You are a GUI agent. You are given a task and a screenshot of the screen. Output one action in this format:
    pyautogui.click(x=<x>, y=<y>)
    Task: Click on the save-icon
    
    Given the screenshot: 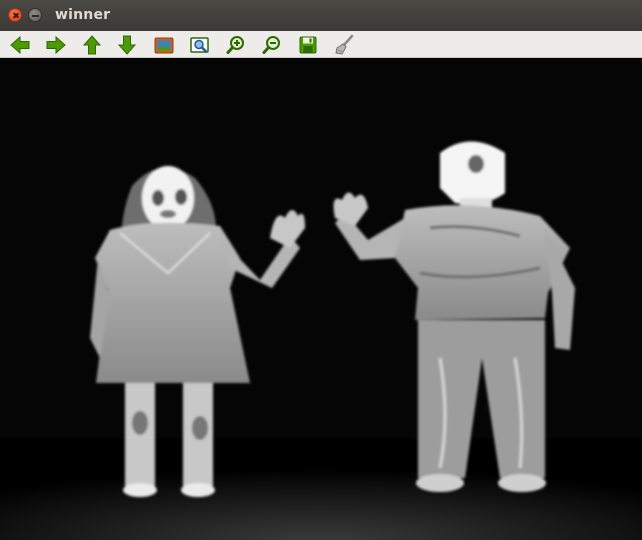 What is the action you would take?
    pyautogui.click(x=308, y=45)
    